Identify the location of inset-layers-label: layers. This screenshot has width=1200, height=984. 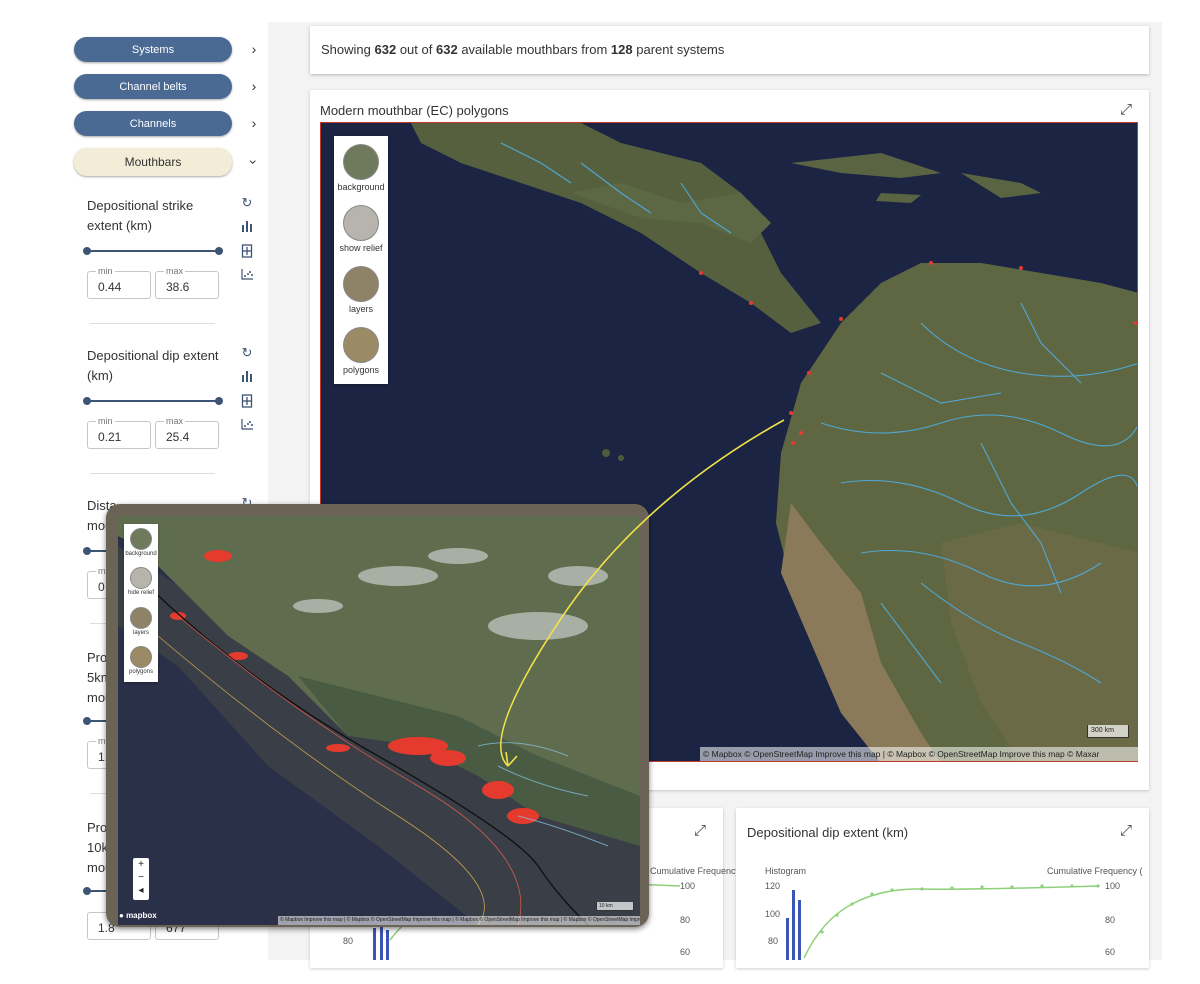
(140, 633).